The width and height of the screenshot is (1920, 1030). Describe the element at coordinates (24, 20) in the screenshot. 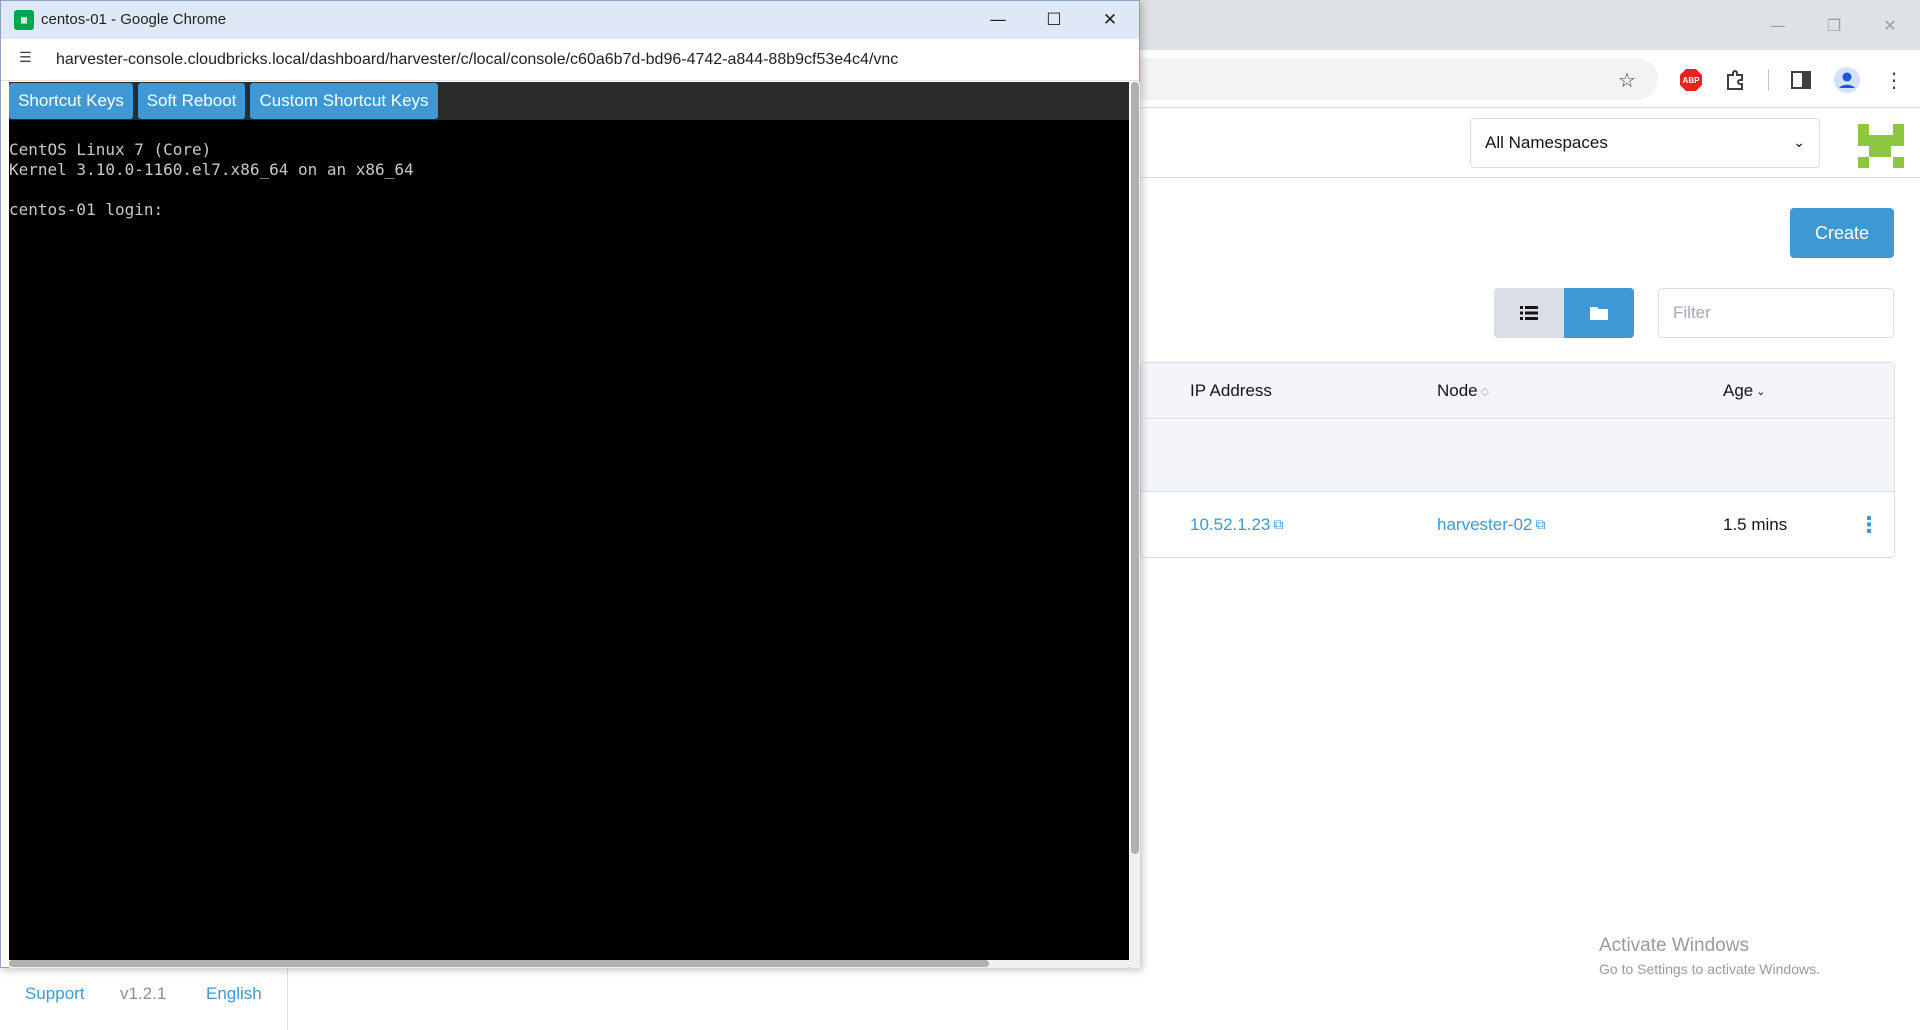

I see `harvester-favicon-icon: ▦` at that location.